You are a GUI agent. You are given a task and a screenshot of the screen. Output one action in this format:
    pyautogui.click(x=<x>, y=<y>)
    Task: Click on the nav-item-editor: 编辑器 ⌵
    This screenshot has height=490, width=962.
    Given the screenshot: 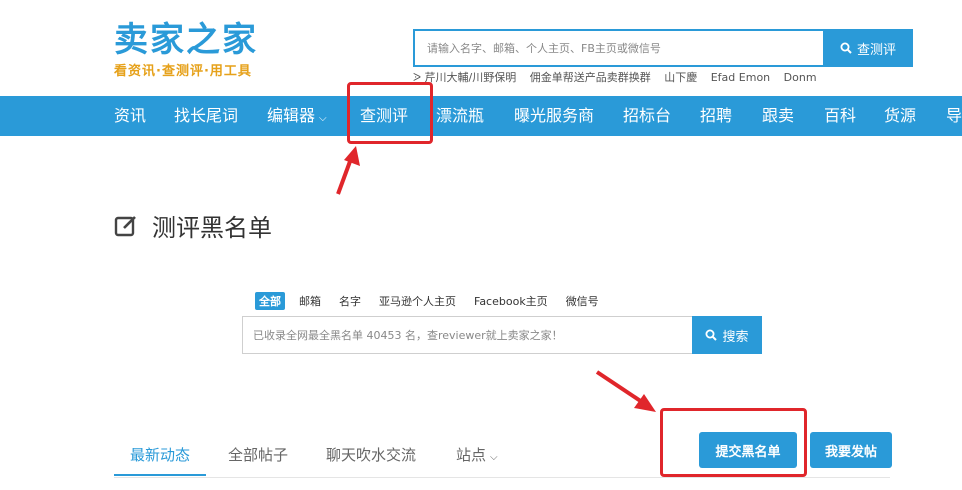 What is the action you would take?
    pyautogui.click(x=297, y=116)
    